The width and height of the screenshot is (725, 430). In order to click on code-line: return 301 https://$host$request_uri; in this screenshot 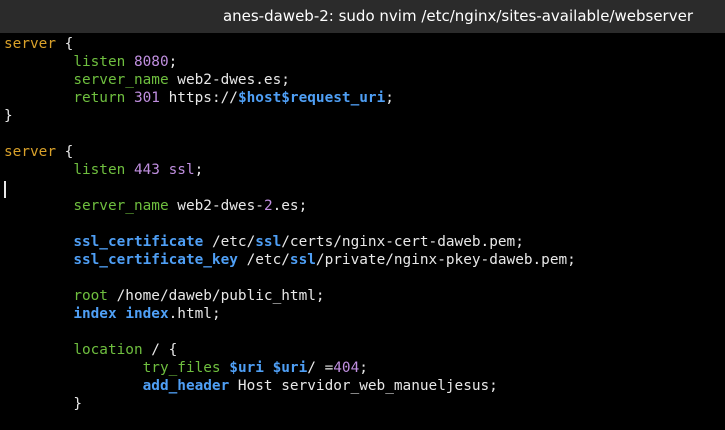, I will do `click(362, 98)`.